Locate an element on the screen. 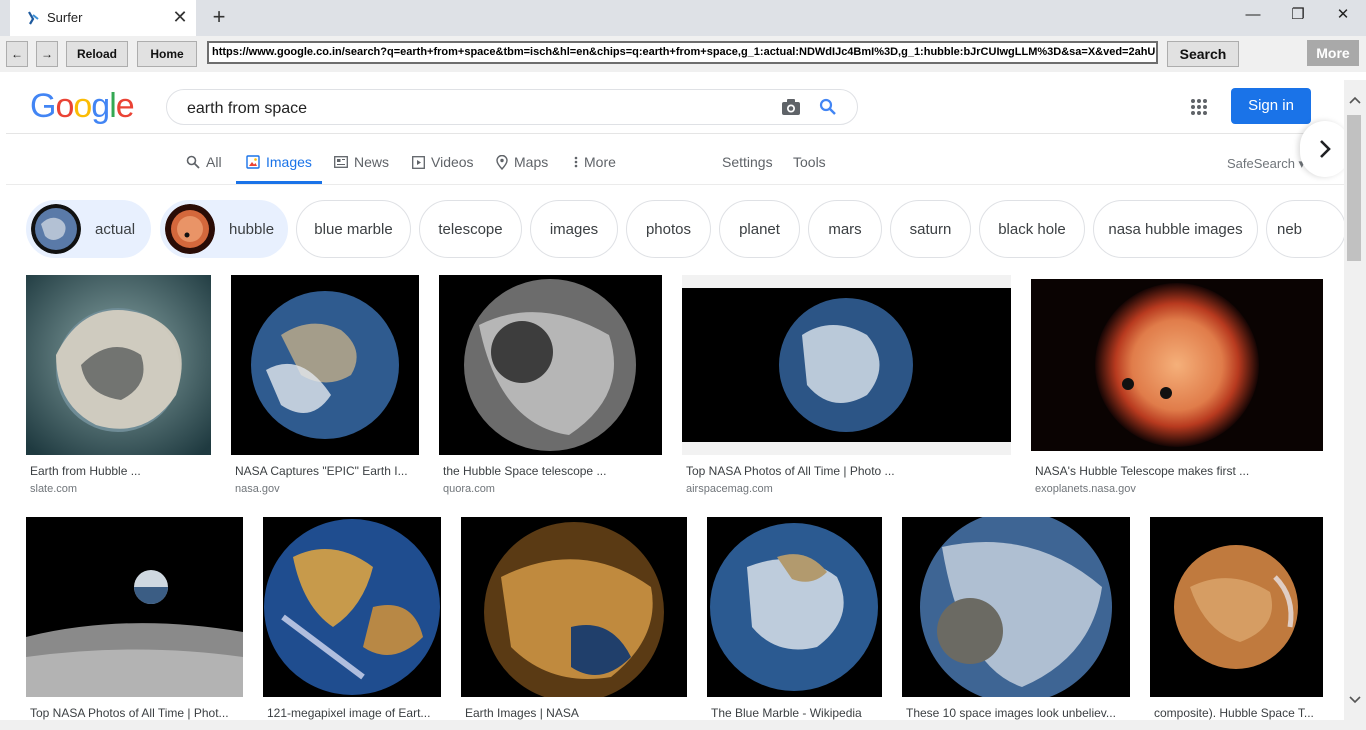  tab-all-label: All is located at coordinates (214, 162).